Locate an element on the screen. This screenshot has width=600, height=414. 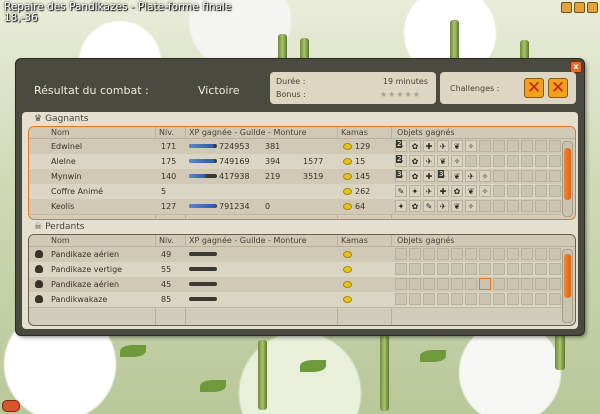
table-row: Pandikwakaze 85 is located at coordinates (295, 300).